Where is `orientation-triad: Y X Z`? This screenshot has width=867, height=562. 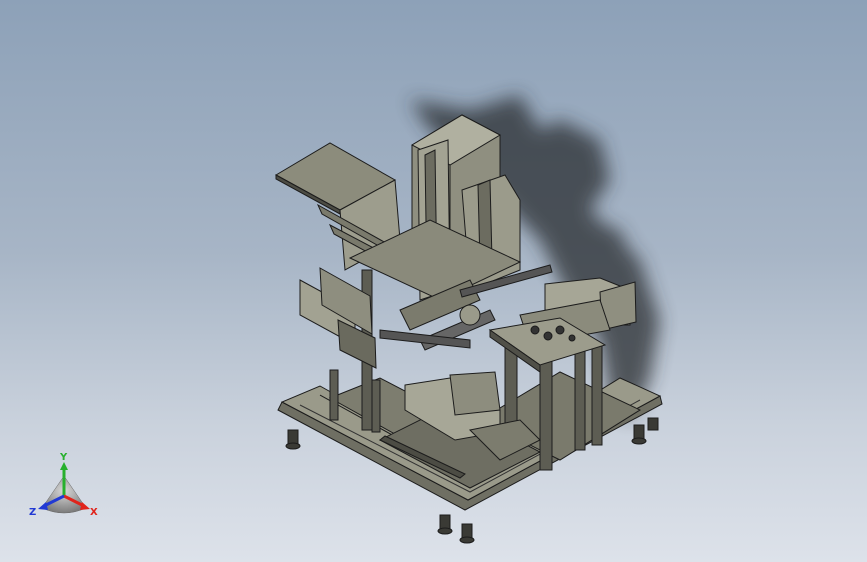
orientation-triad: Y X Z is located at coordinates (64, 486).